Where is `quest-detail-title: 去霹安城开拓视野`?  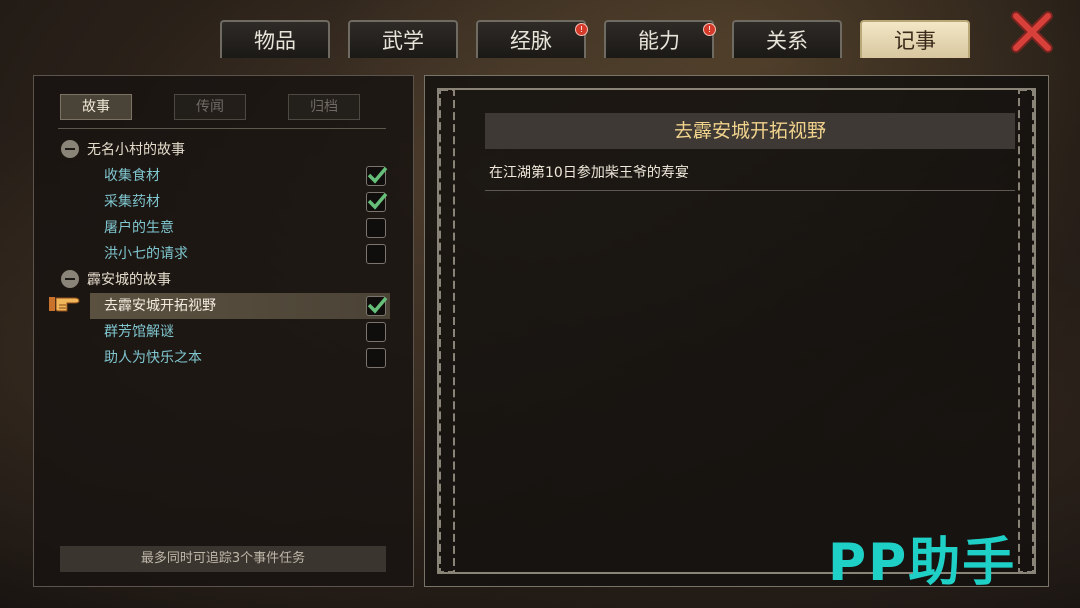 quest-detail-title: 去霹安城开拓视野 is located at coordinates (750, 131).